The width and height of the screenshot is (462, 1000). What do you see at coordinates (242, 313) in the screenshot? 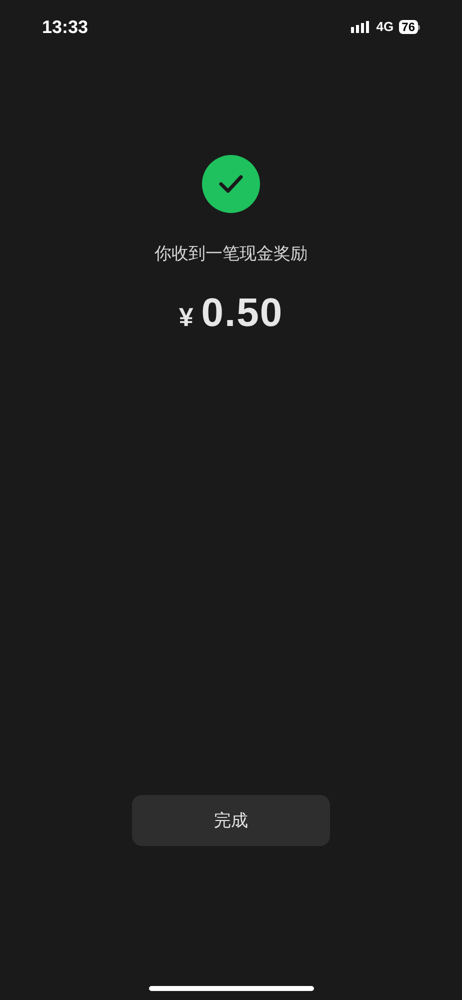
I see `reward-amount: 0.50` at bounding box center [242, 313].